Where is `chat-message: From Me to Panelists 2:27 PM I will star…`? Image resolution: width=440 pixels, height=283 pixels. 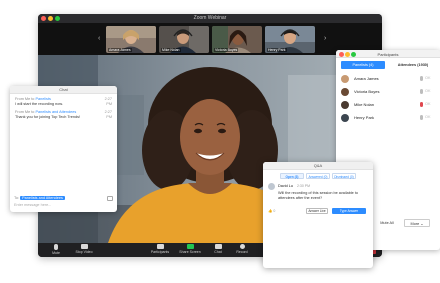 chat-message: From Me to Panelists 2:27 PM I will star… is located at coordinates (63, 102).